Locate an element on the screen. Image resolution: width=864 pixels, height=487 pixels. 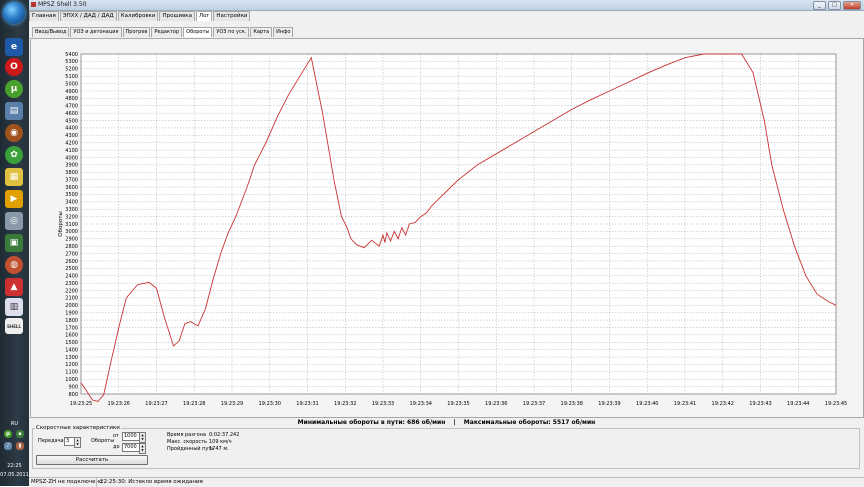
clock-date: 07.05.2011 is located at coordinates (14, 475).